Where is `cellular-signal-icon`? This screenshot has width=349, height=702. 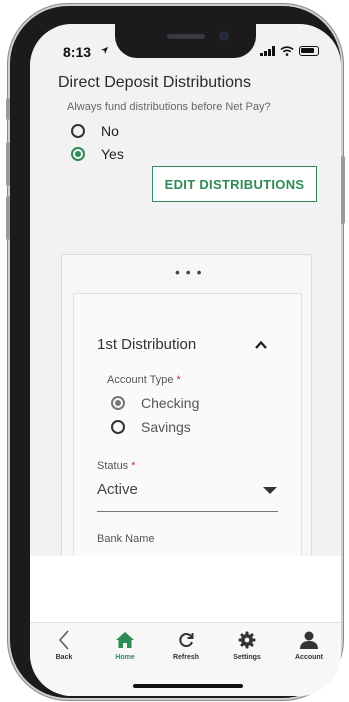 cellular-signal-icon is located at coordinates (267, 51).